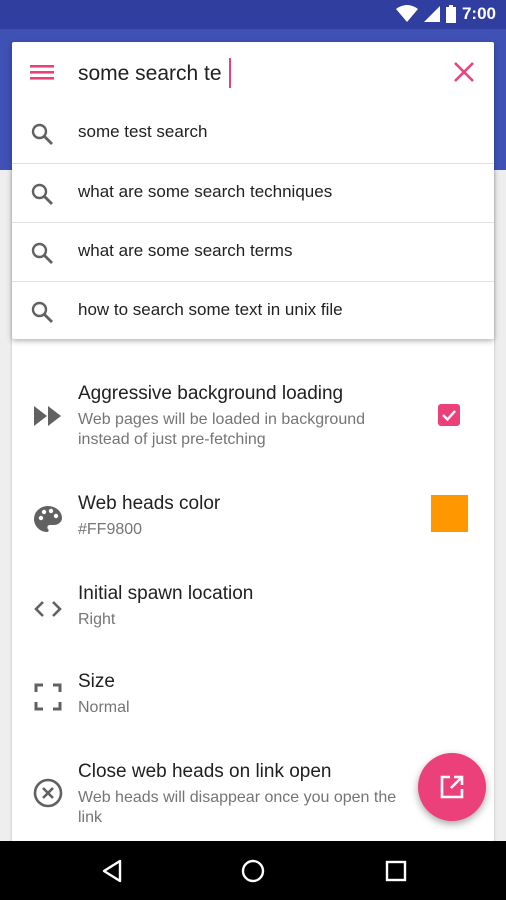 This screenshot has width=506, height=900. What do you see at coordinates (449, 513) in the screenshot?
I see `color-swatch` at bounding box center [449, 513].